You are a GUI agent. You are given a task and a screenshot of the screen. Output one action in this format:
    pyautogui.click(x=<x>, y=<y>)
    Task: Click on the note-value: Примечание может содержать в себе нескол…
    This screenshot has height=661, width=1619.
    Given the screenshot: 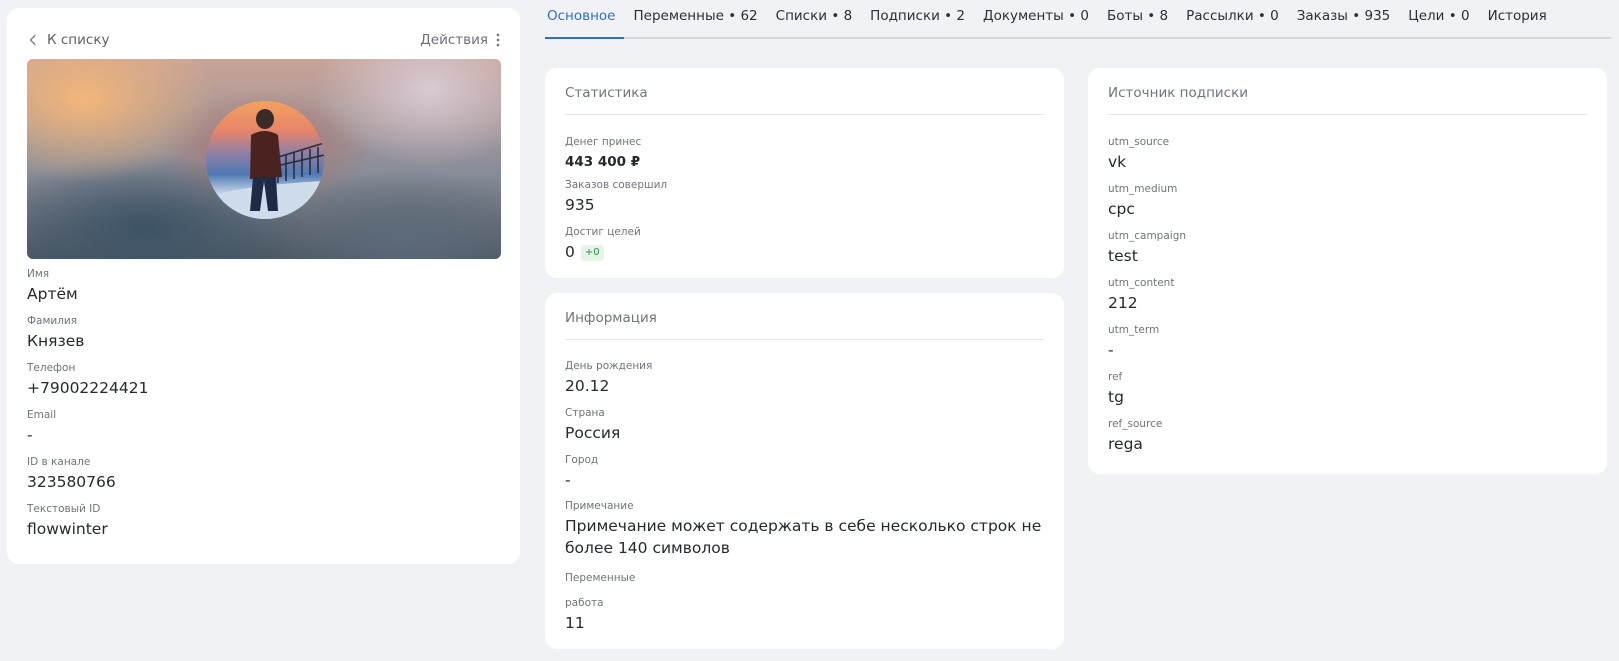 What is the action you would take?
    pyautogui.click(x=803, y=537)
    